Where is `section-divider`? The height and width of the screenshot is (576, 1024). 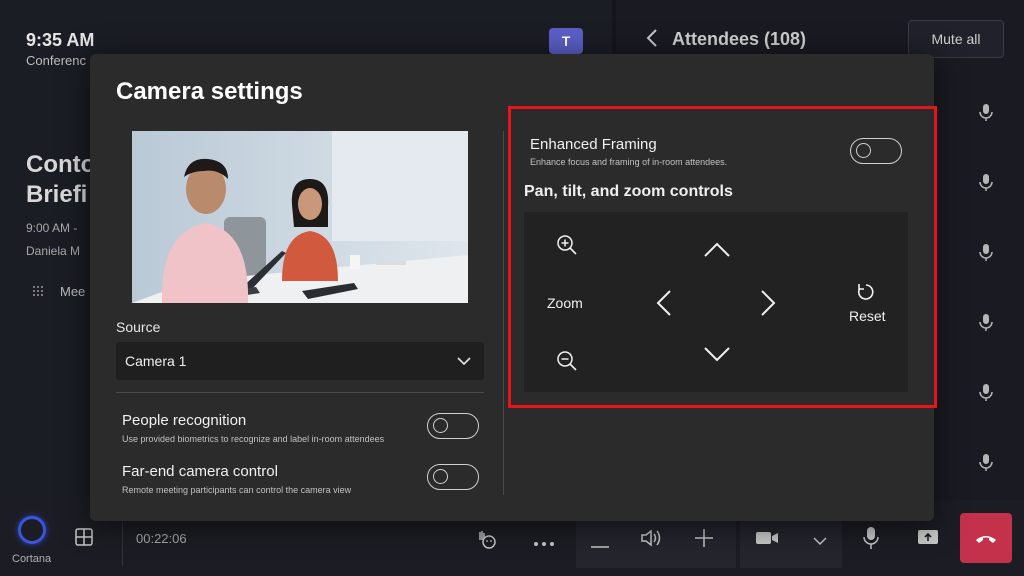
section-divider is located at coordinates (300, 392).